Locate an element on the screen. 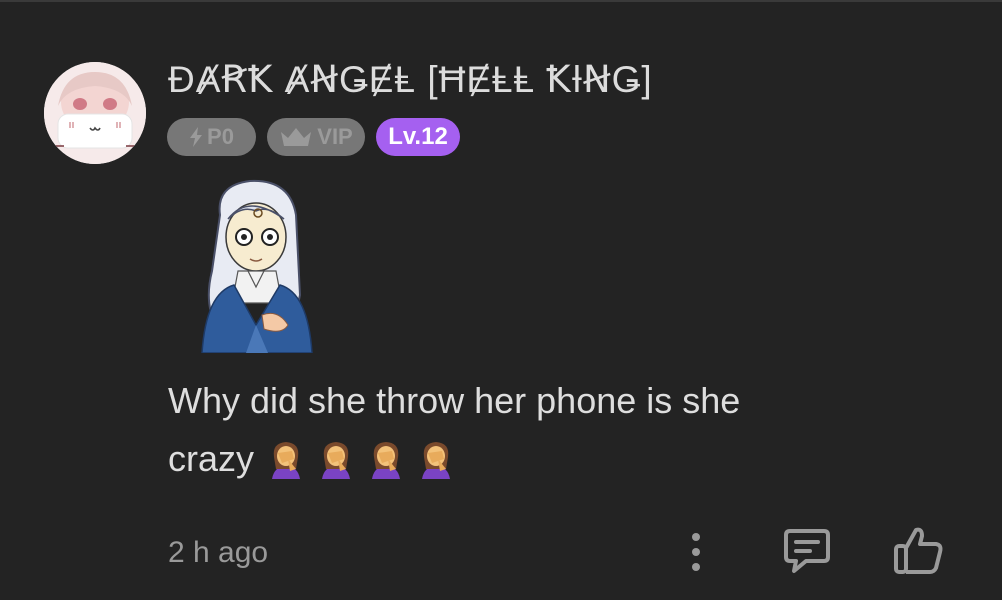 The height and width of the screenshot is (600, 1002). points-badge: P0 is located at coordinates (211, 137).